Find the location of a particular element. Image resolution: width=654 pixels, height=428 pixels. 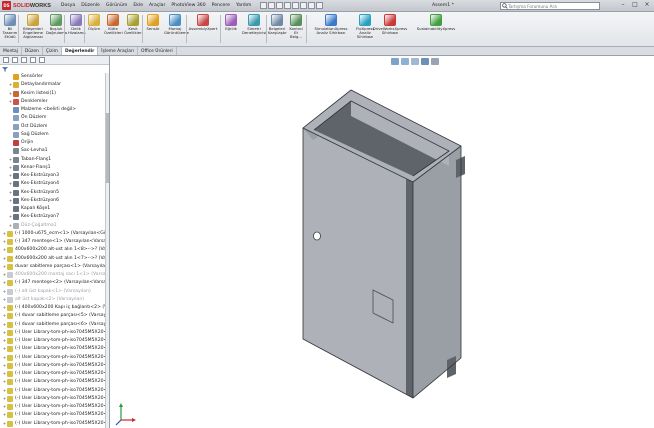

app-logo: DS SOLIDWORKS is located at coordinates (27, 6).